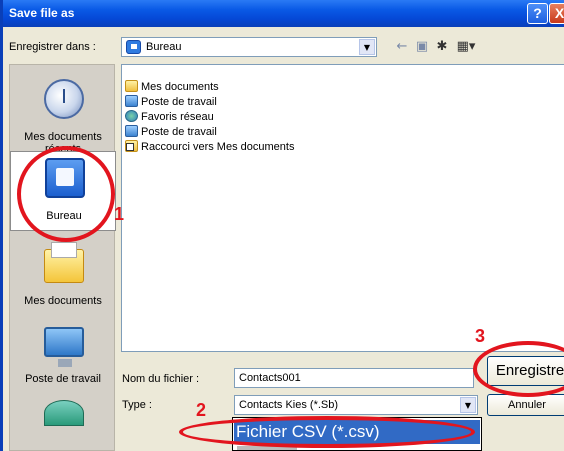  I want to click on folder-icon, so click(131, 86).